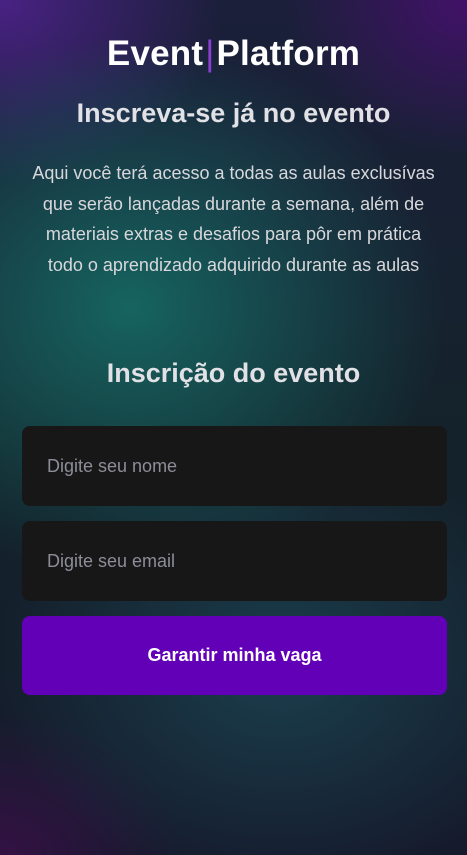  What do you see at coordinates (288, 53) in the screenshot?
I see `logo-word-platform: Platform` at bounding box center [288, 53].